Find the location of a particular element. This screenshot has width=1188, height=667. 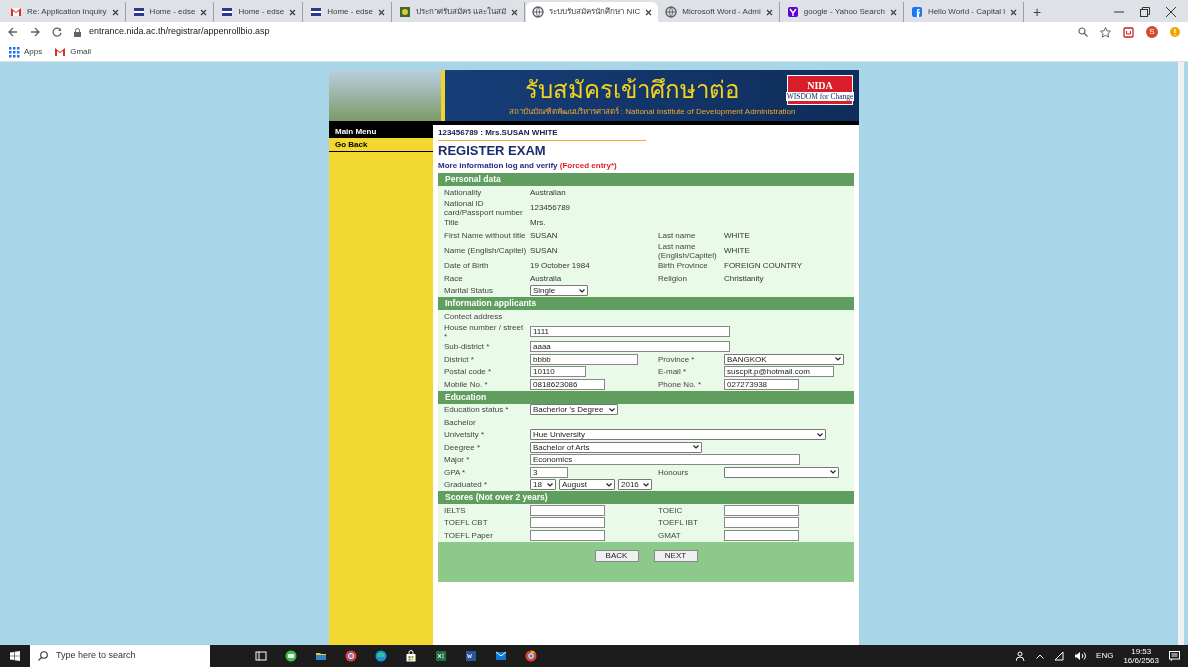

mail-icon is located at coordinates (501, 656).